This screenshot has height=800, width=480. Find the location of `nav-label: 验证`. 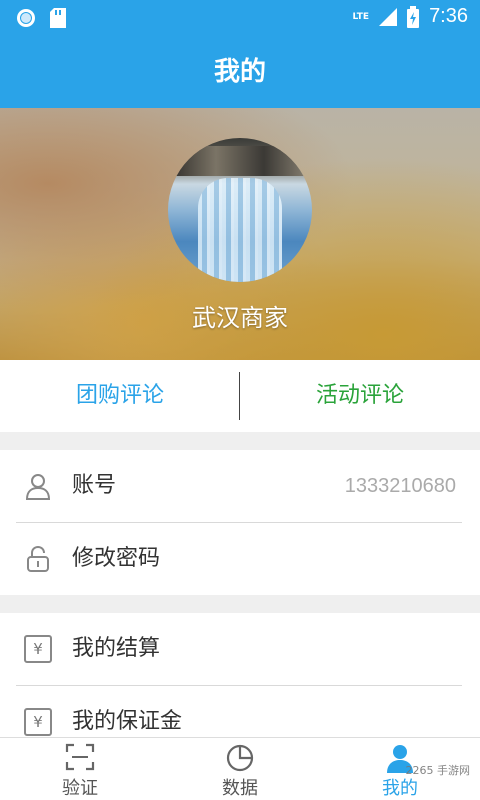

nav-label: 验证 is located at coordinates (80, 788).